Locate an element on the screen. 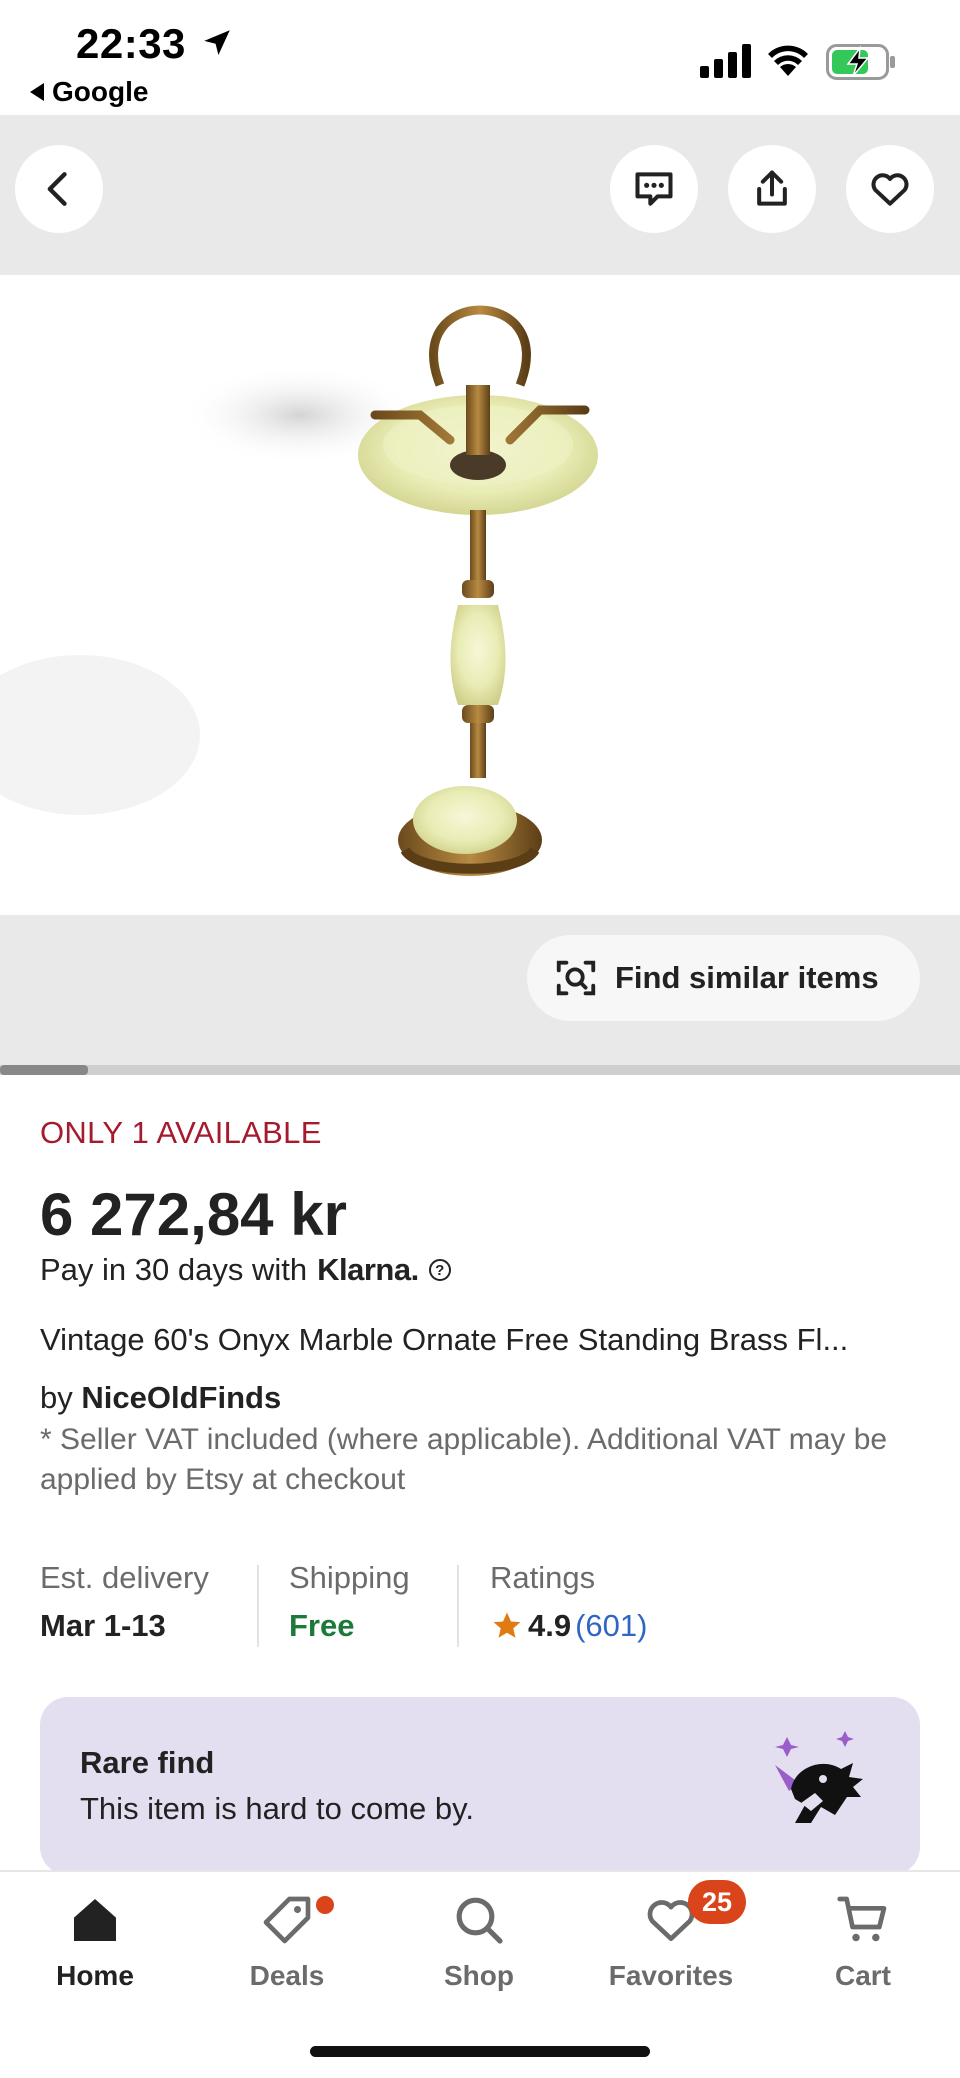 The image size is (960, 2078). price: 6 272,84 kr is located at coordinates (193, 1214).